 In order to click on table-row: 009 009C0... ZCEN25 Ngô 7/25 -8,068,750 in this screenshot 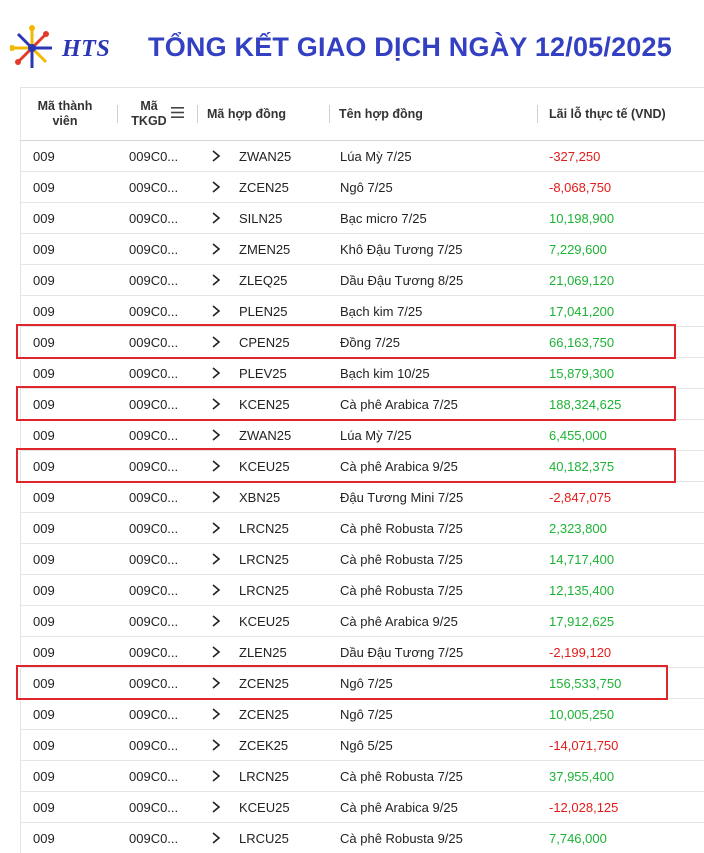, I will do `click(362, 187)`.